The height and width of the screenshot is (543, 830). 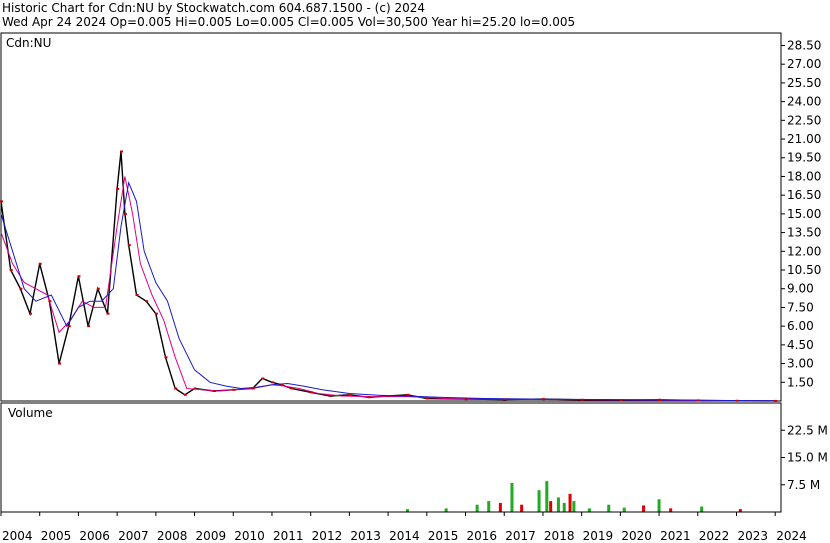 I want to click on x-tick-label: 2024, so click(x=791, y=536).